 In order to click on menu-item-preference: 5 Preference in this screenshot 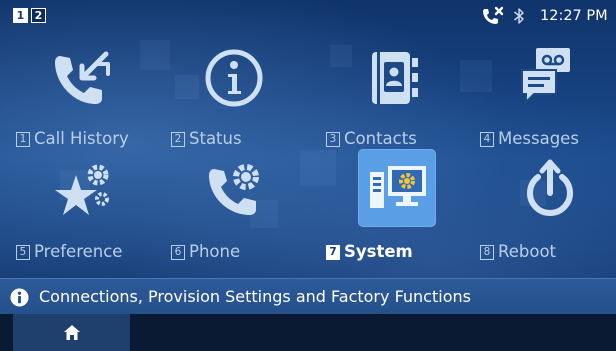, I will do `click(90, 203)`.